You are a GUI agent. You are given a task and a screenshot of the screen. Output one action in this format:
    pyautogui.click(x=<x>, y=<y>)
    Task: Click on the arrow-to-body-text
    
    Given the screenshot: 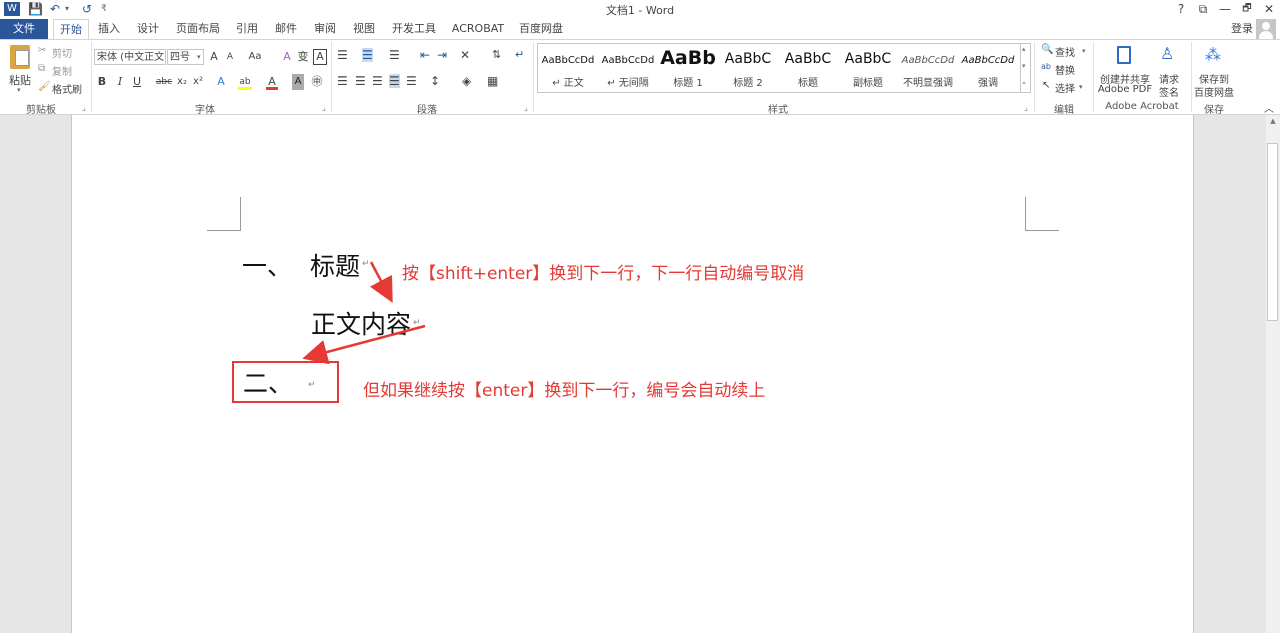 What is the action you would take?
    pyautogui.click(x=381, y=282)
    